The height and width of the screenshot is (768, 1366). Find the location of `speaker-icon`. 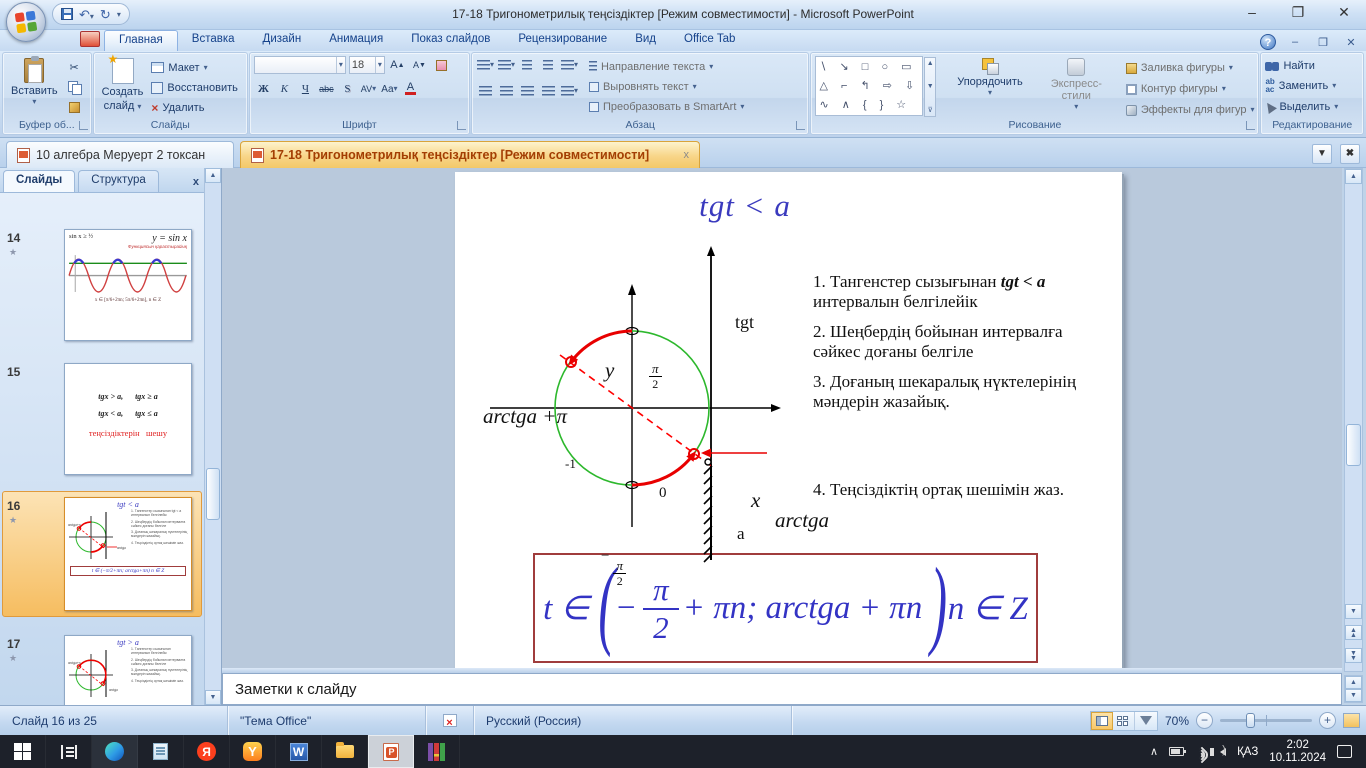

speaker-icon is located at coordinates (1218, 750).